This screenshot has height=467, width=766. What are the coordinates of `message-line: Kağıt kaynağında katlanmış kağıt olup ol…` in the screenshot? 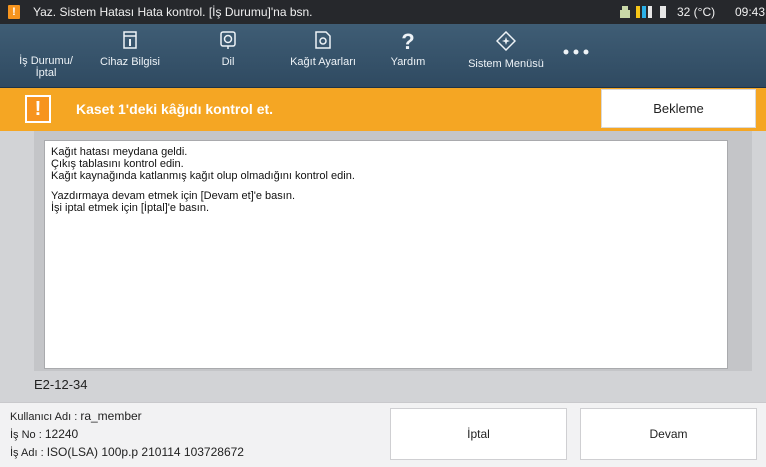 It's located at (203, 176).